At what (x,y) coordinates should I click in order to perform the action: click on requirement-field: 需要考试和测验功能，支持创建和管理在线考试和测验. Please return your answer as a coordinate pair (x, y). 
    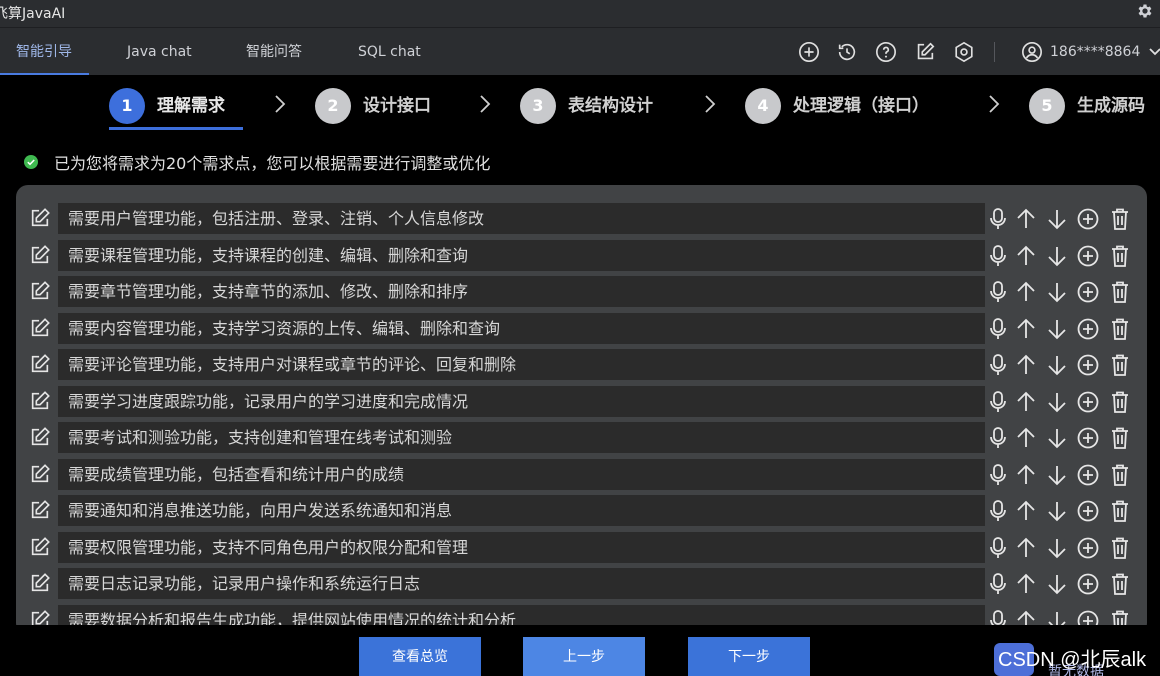
    Looking at the image, I should click on (521, 437).